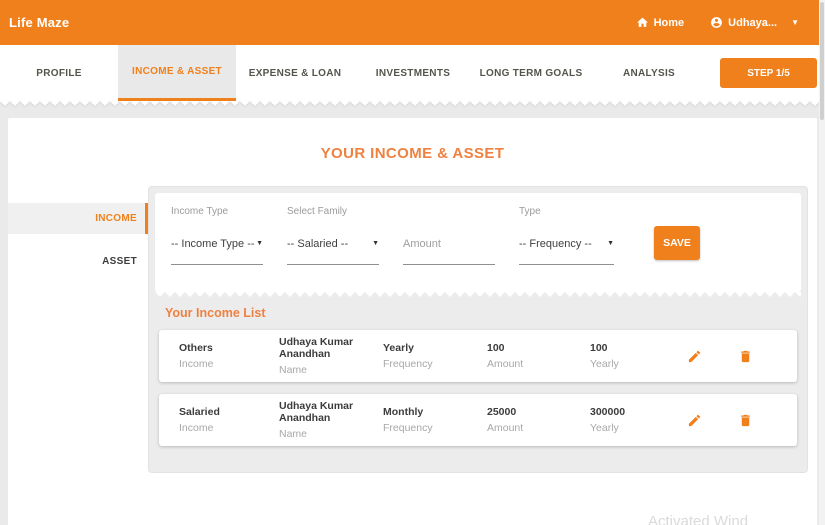 This screenshot has width=825, height=525. Describe the element at coordinates (768, 73) in the screenshot. I see `step-indicator-button: STEP 1/5` at that location.